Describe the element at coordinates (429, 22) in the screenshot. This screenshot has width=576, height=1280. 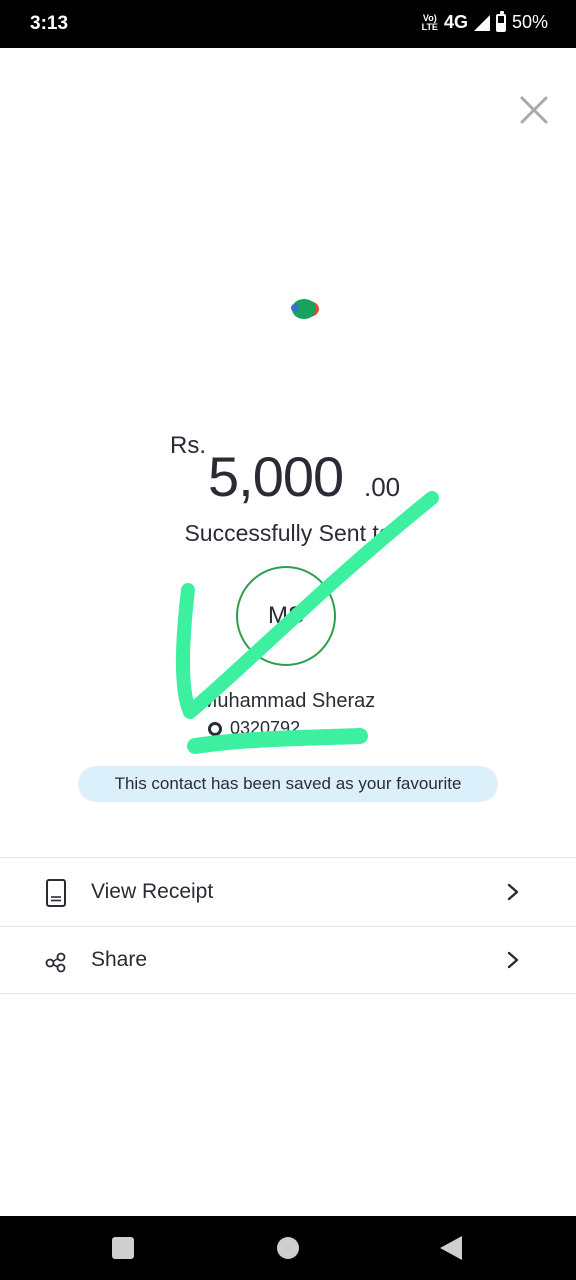
I see `volte-icon: Vo) LTE` at that location.